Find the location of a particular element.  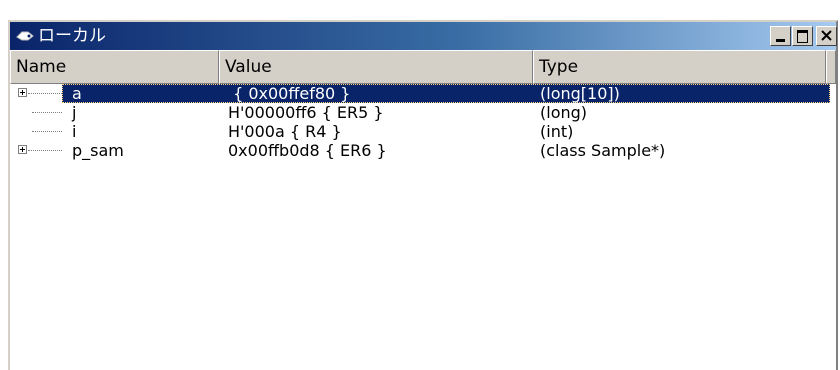

close-button is located at coordinates (826, 36).